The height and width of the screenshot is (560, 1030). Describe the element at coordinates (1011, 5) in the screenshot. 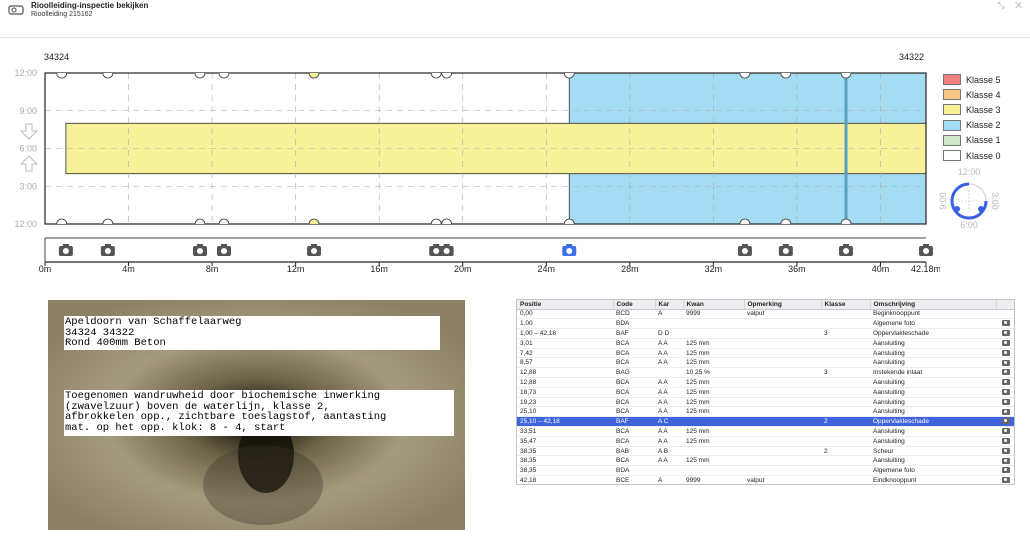

I see `window-controls: ⤡ ✕` at that location.